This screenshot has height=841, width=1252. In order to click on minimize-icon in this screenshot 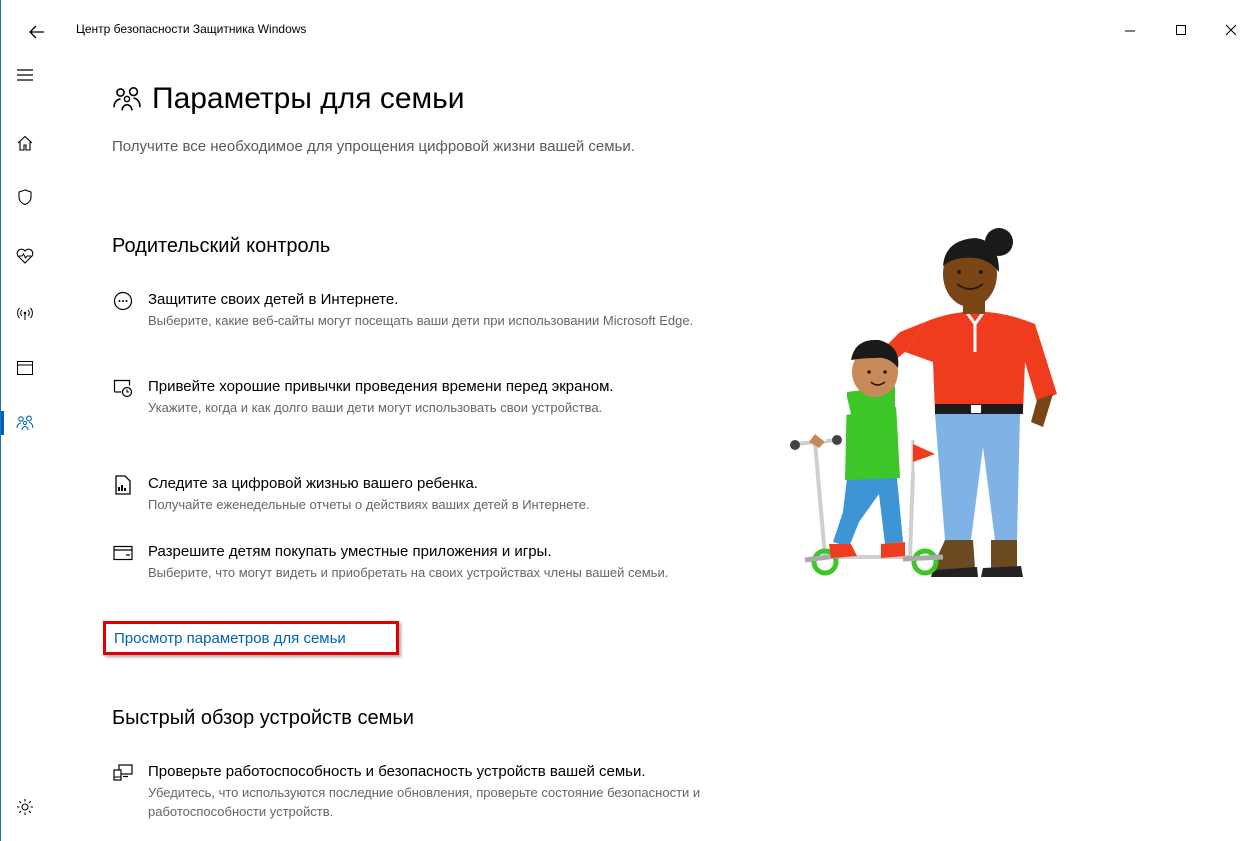, I will do `click(1130, 31)`.